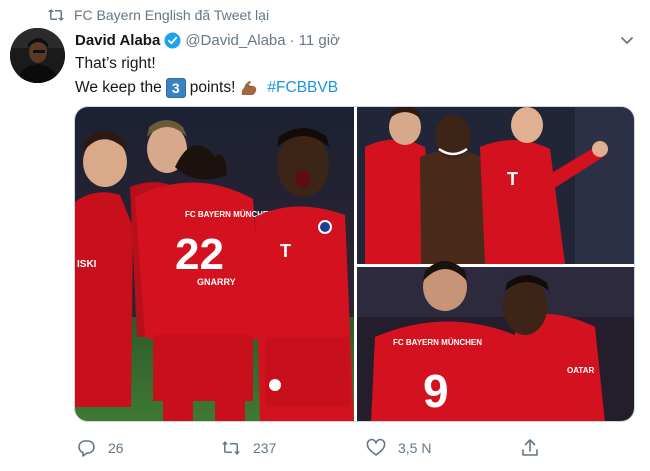  What do you see at coordinates (199, 254) in the screenshot?
I see `jersey-number-left: 22` at bounding box center [199, 254].